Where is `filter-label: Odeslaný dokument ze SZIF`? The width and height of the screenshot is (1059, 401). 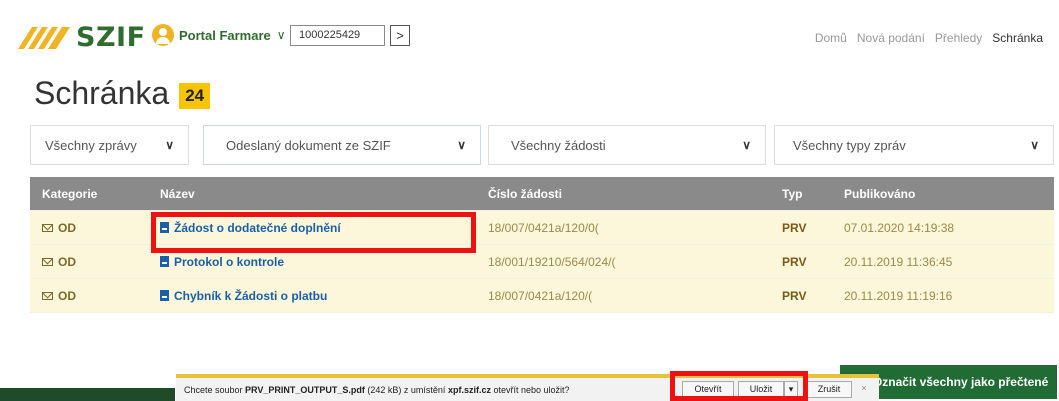 filter-label: Odeslaný dokument ze SZIF is located at coordinates (308, 145).